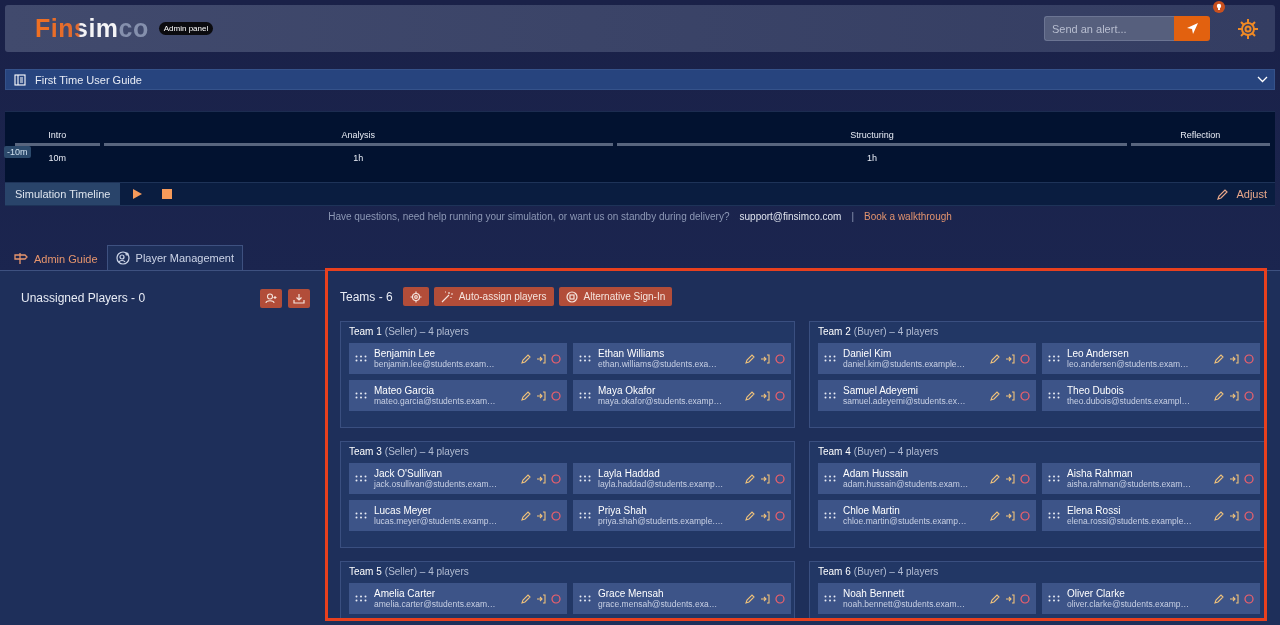  I want to click on user-guide-bar: First Time User Guide, so click(640, 79).